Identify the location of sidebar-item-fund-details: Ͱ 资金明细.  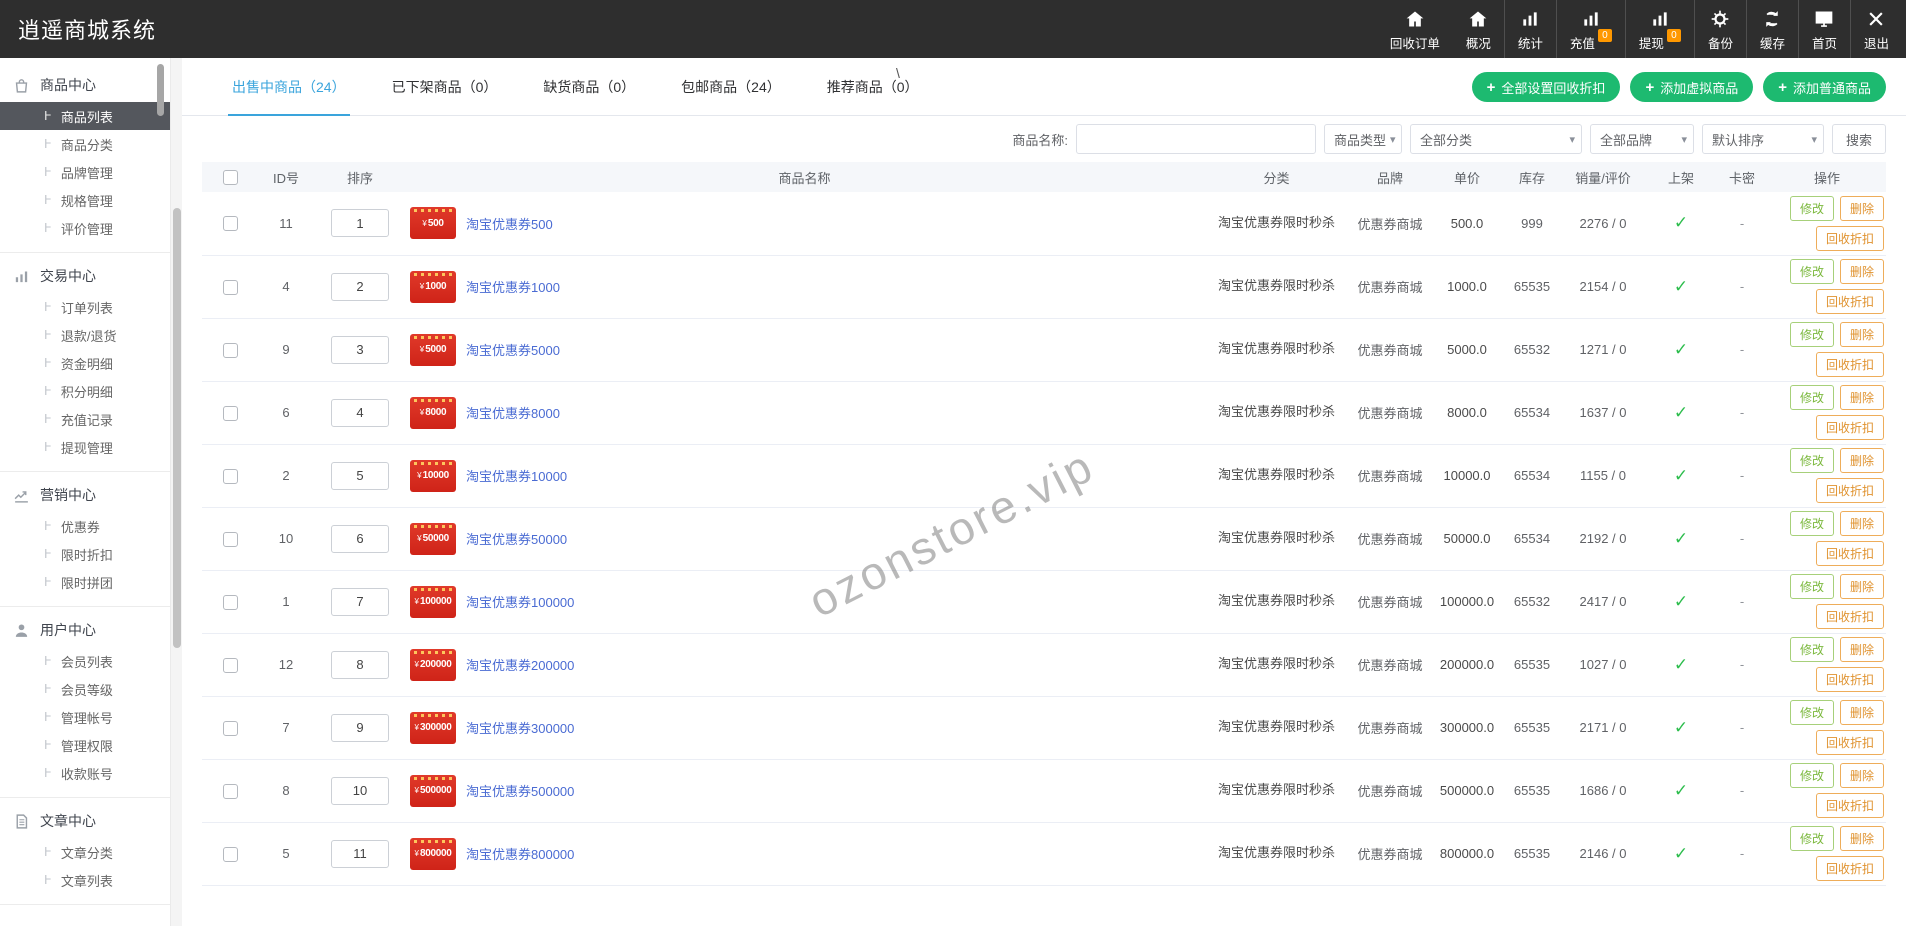
(85, 363).